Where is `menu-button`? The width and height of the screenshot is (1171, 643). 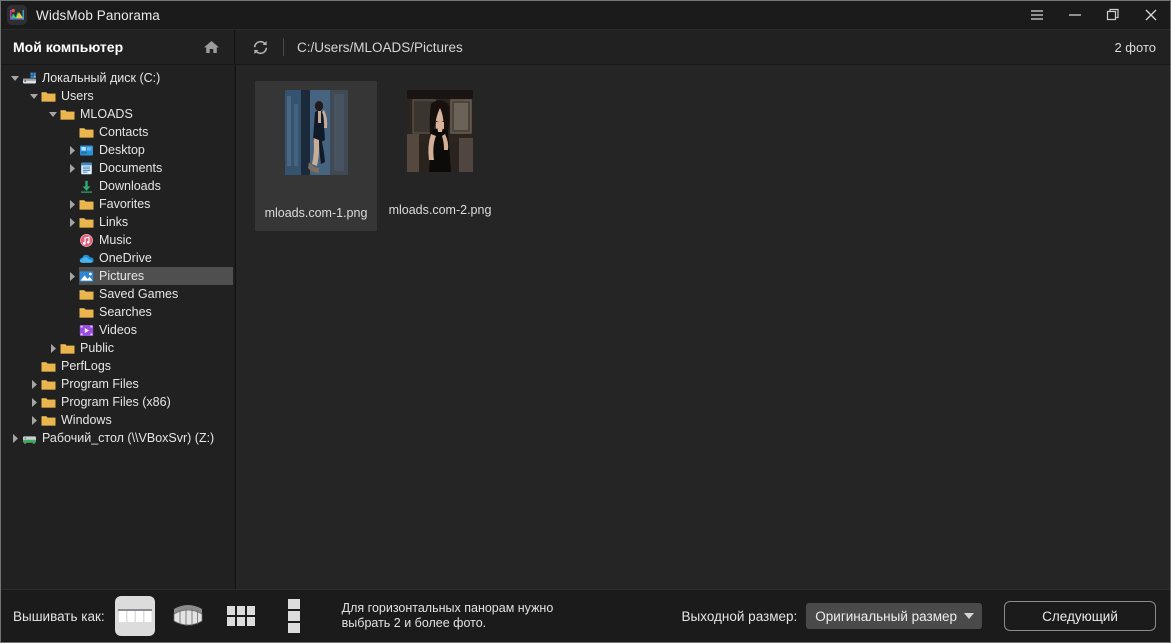 menu-button is located at coordinates (1037, 15).